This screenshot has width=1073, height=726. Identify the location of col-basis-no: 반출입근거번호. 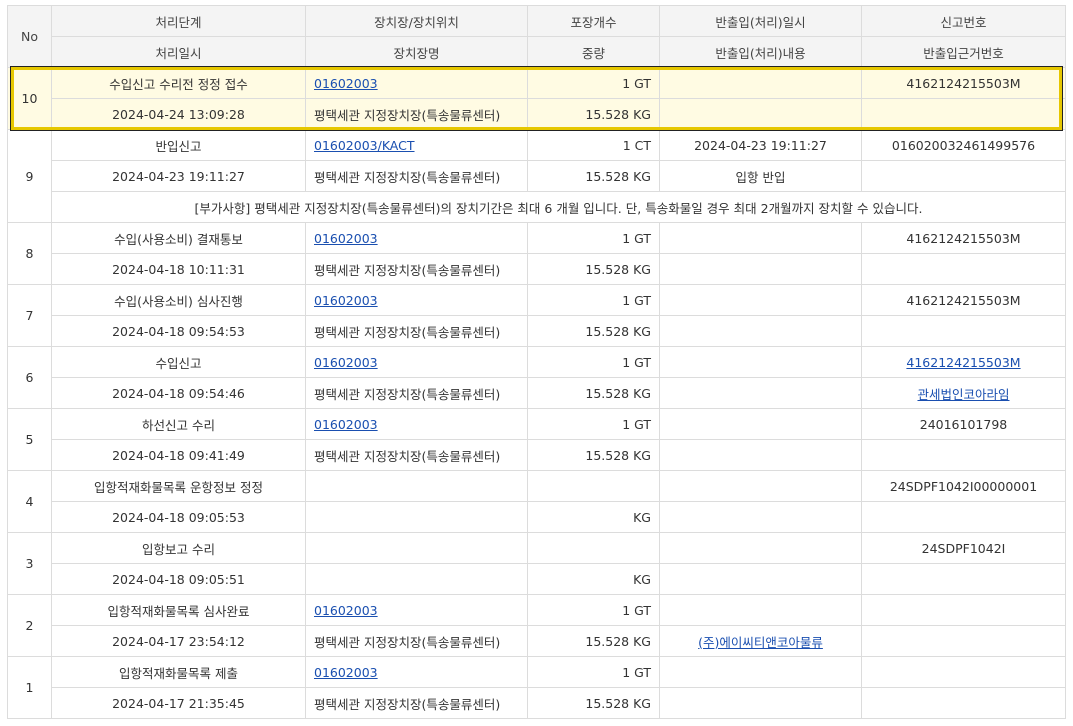
(963, 52).